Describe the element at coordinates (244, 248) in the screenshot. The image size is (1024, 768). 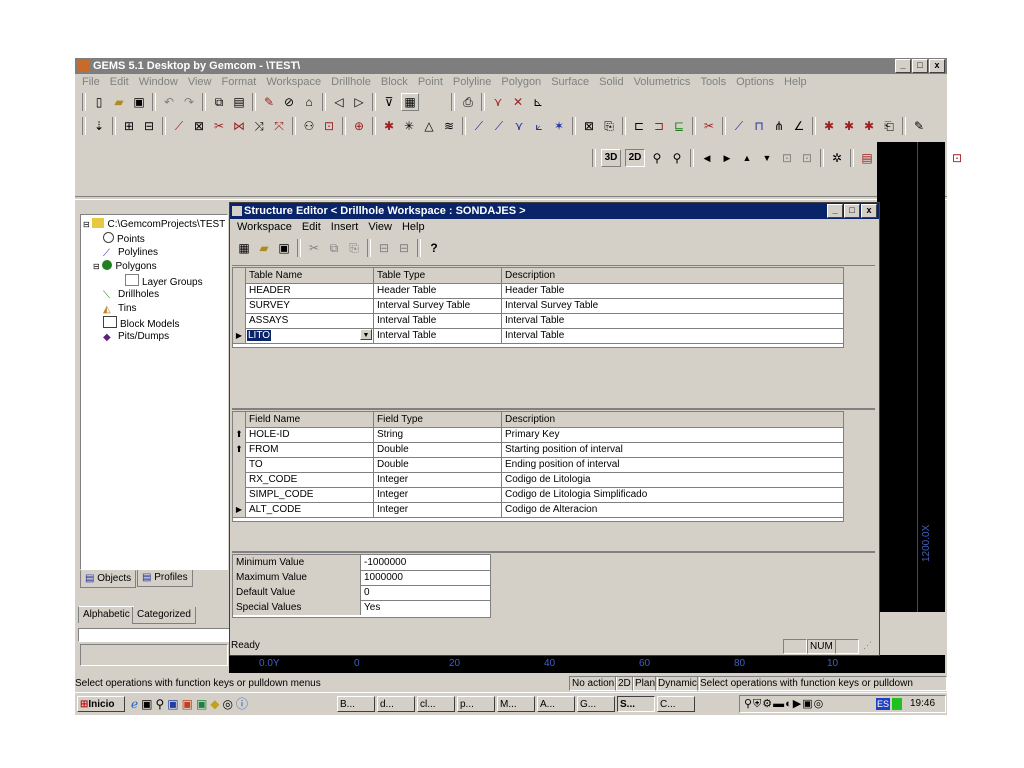
I see `se-new-table-icon: ▦` at that location.